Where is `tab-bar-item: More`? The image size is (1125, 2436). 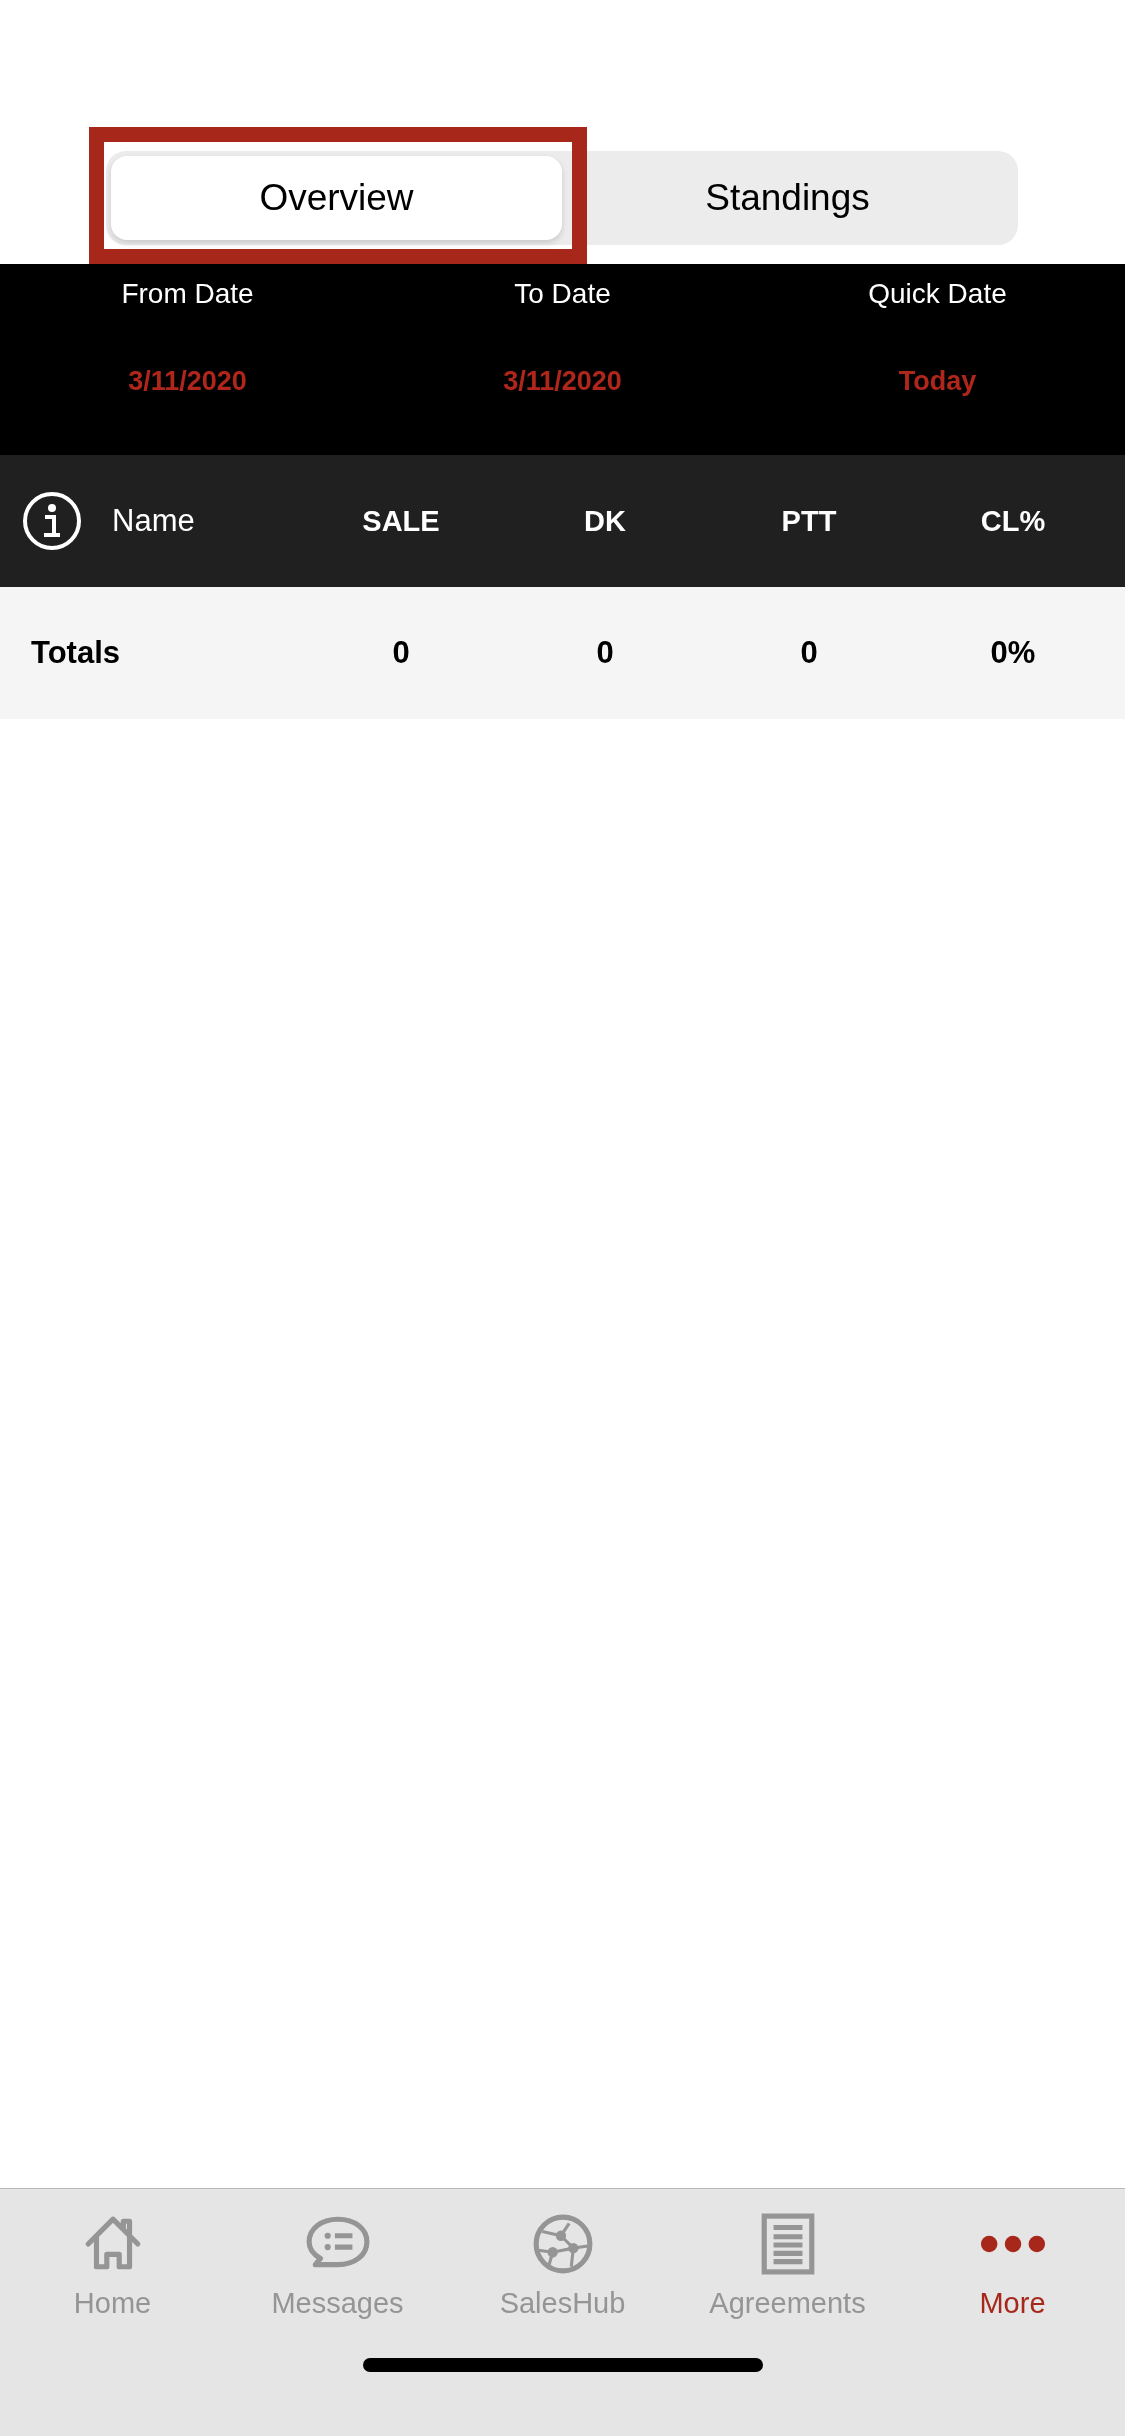 tab-bar-item: More is located at coordinates (1012, 2266).